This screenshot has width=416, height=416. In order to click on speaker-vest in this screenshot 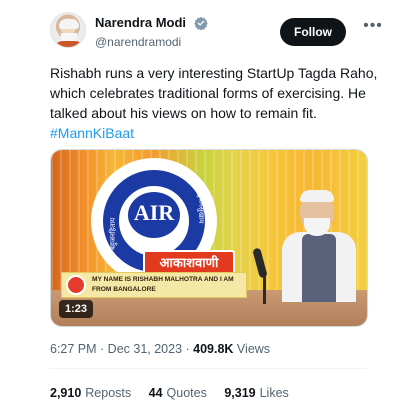, I will do `click(319, 268)`.